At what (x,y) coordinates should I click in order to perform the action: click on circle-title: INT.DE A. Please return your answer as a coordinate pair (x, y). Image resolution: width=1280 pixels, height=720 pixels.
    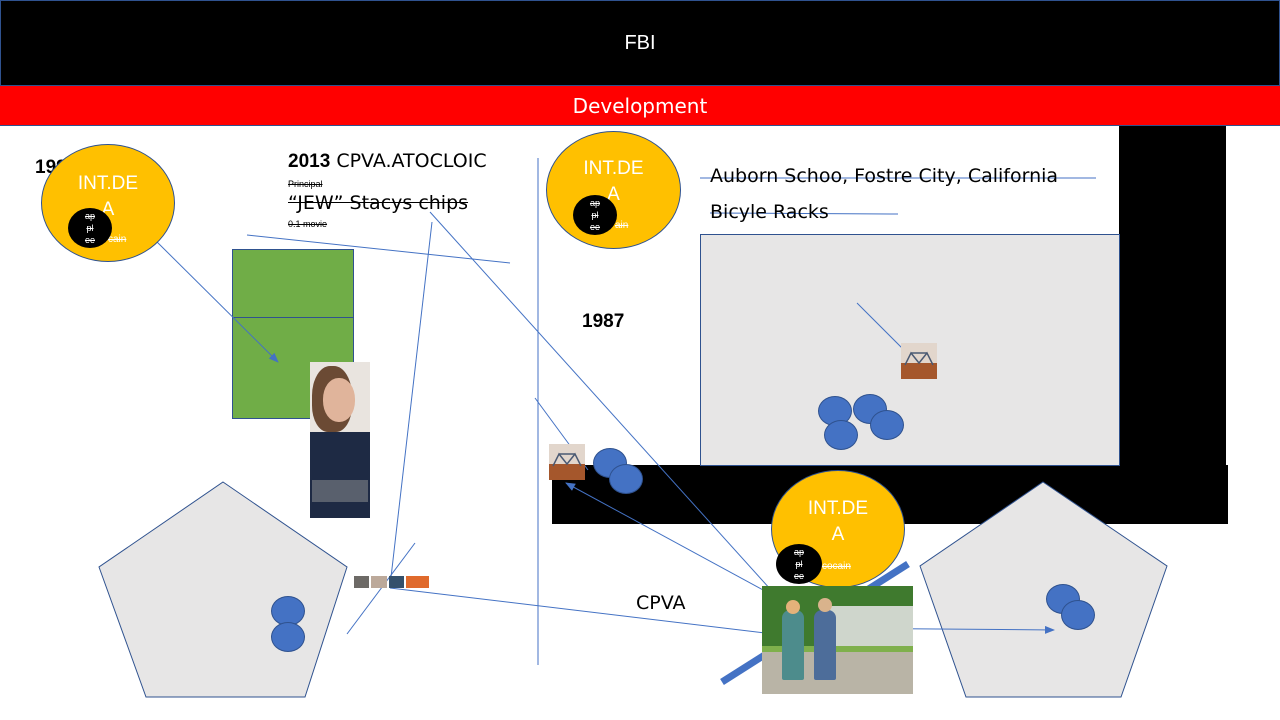
    Looking at the image, I should click on (838, 521).